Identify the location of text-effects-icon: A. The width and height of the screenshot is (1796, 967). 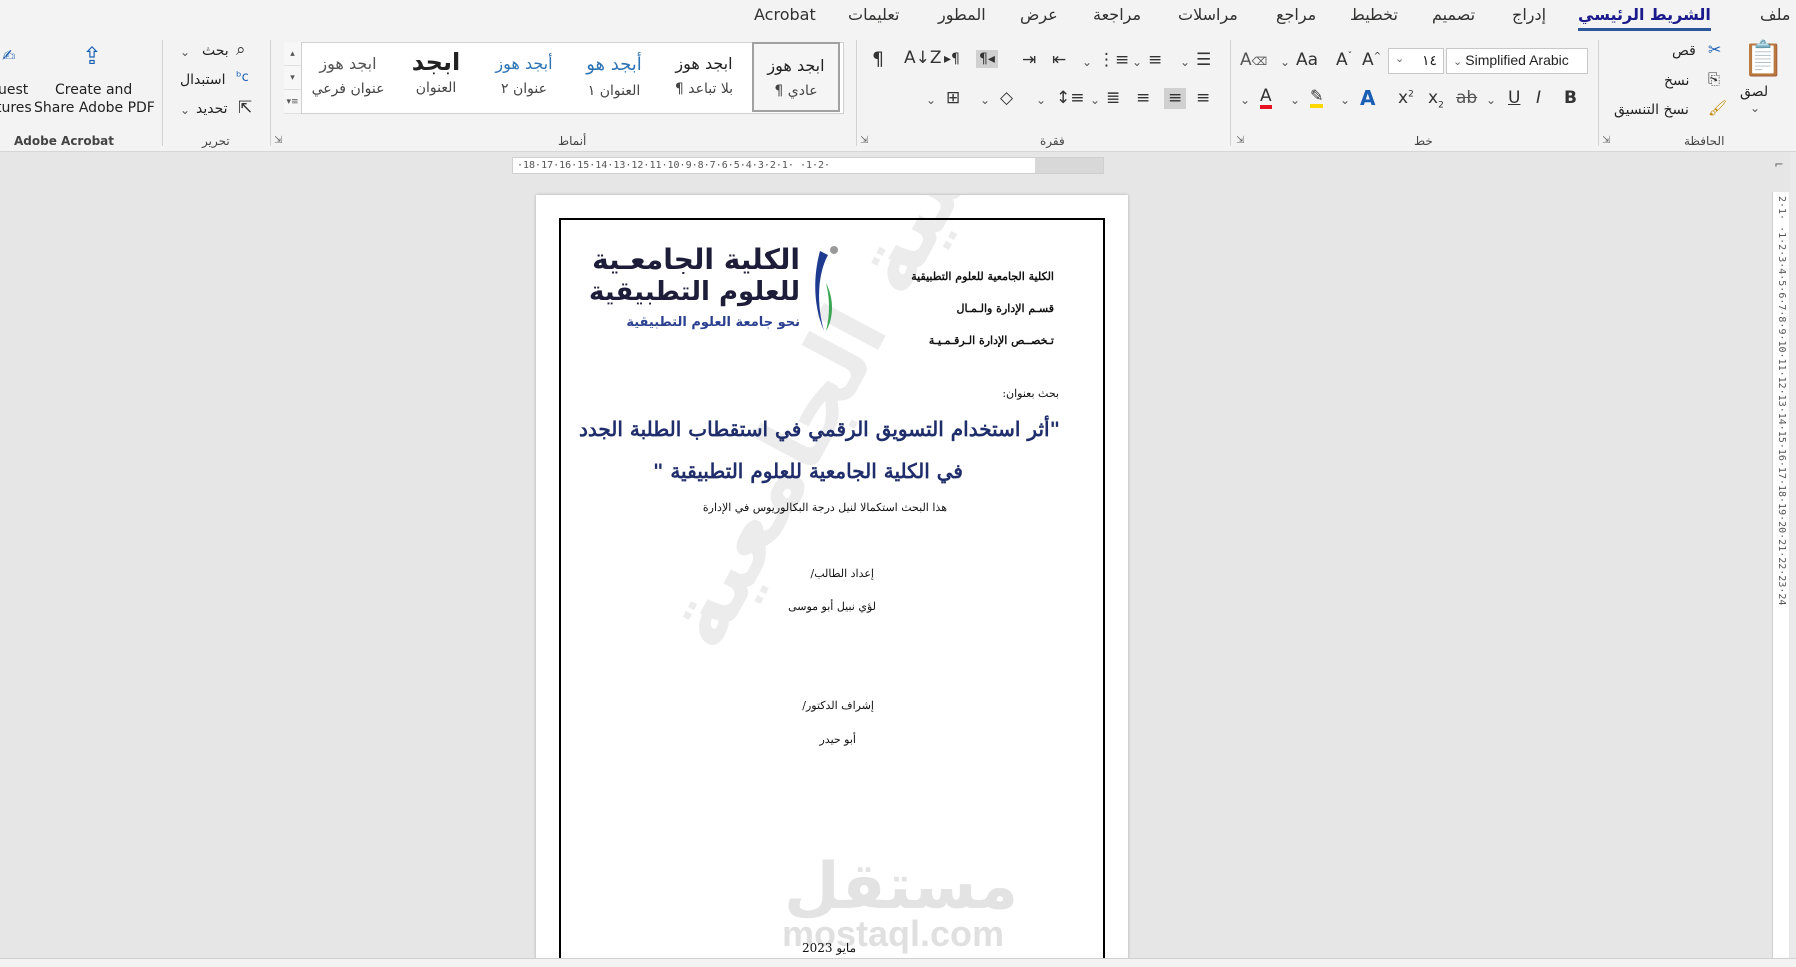
(1367, 98).